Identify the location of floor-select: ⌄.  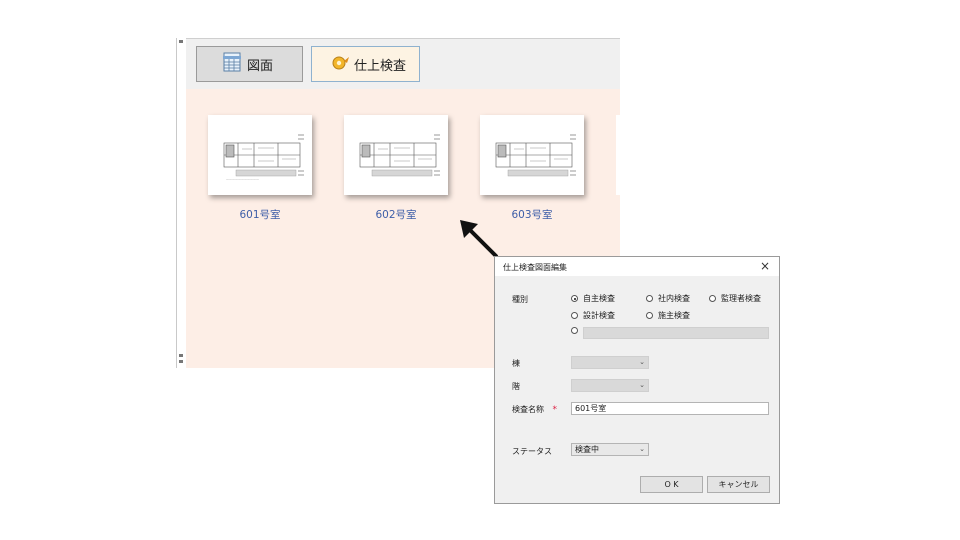
(610, 385).